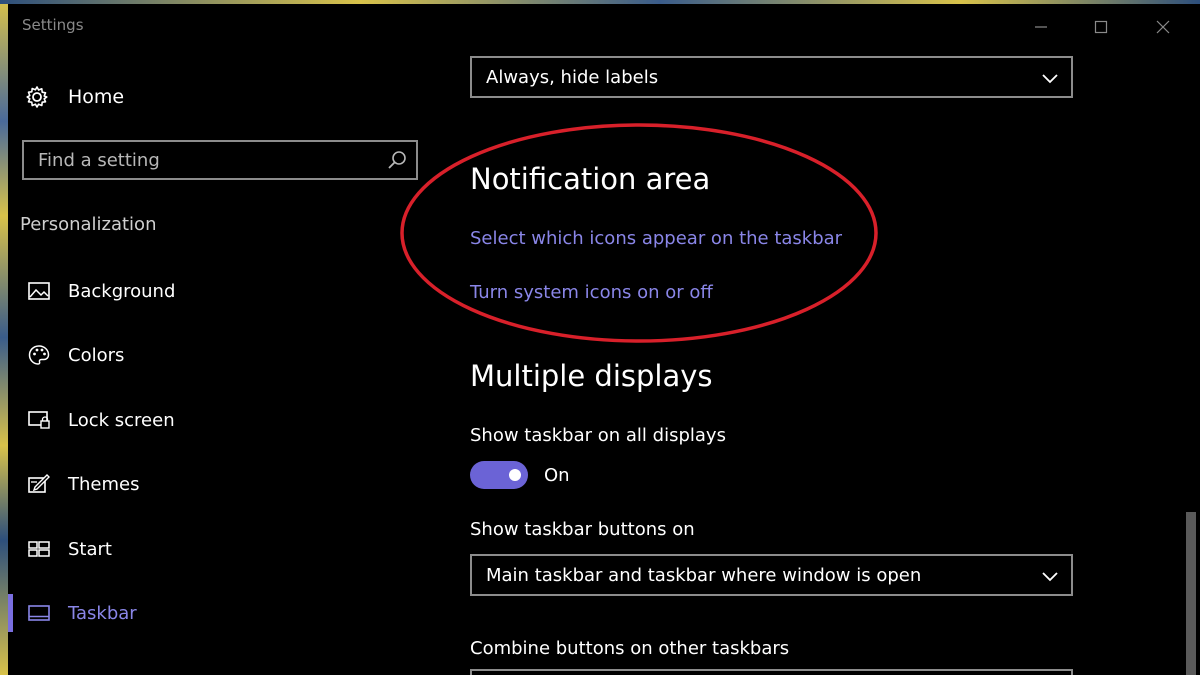 The height and width of the screenshot is (675, 1200). I want to click on sidebar-item-label: Colors, so click(96, 355).